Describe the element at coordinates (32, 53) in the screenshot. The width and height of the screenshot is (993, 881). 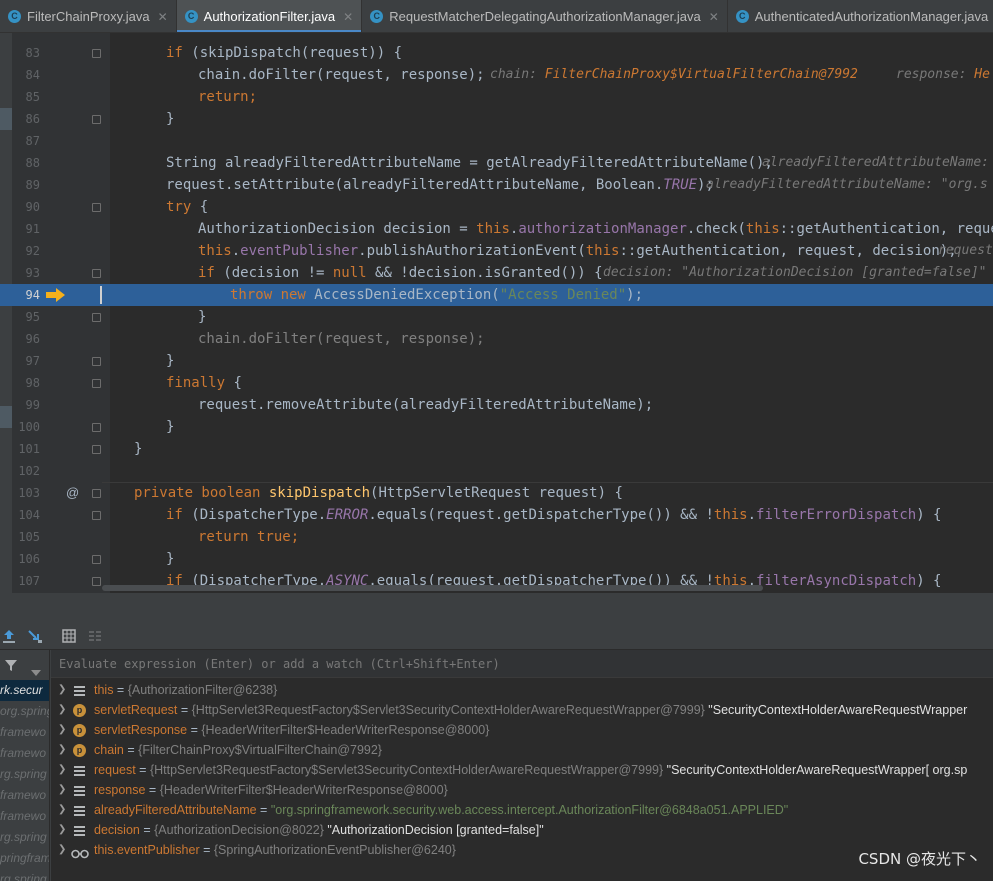
I see `line-number: 83` at that location.